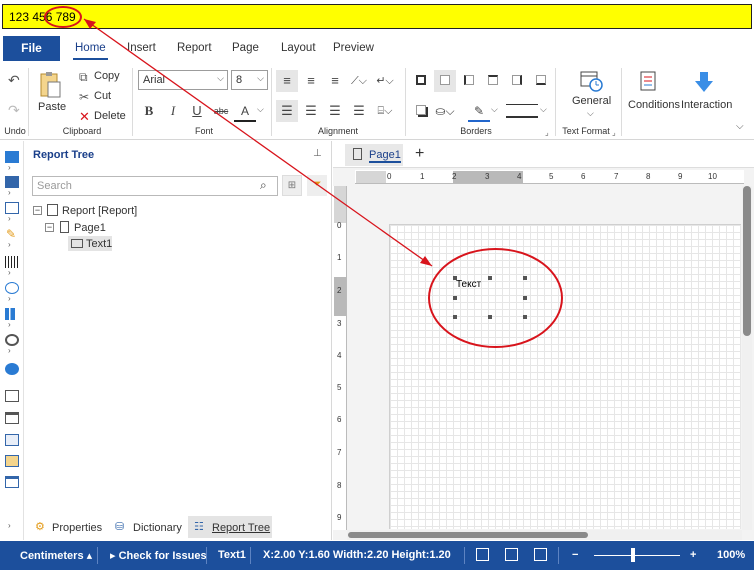  I want to click on component-geometry: X:2.00 Y:1.60 Width:2.20 Height:1.20, so click(357, 555).